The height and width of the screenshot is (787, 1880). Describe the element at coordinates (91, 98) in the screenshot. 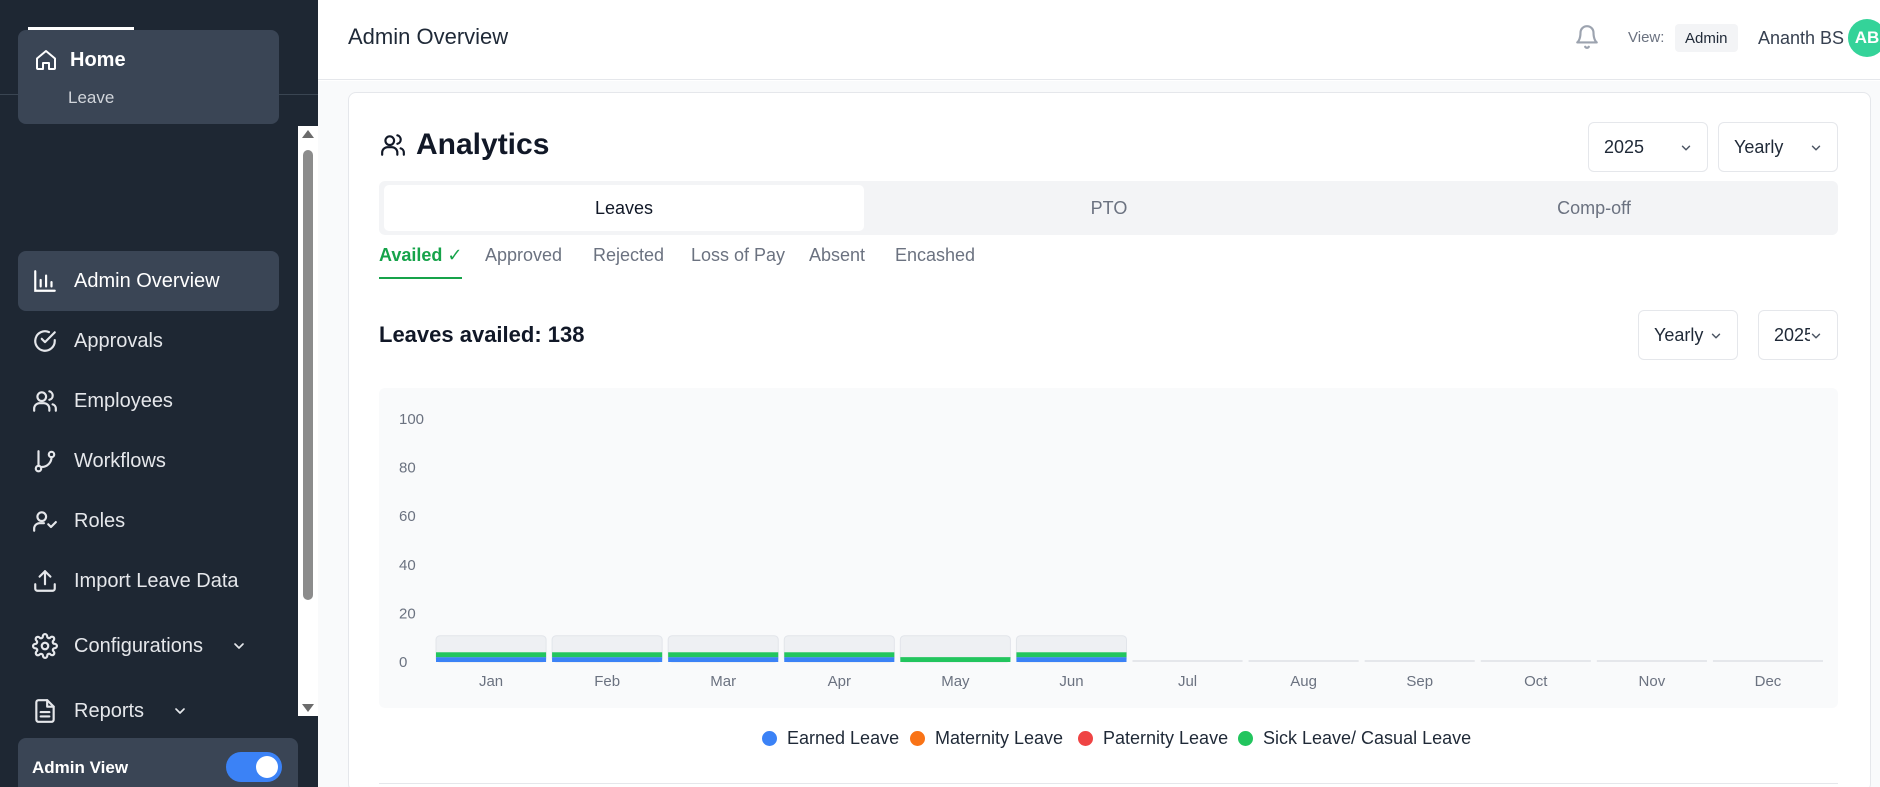

I see `sidebar-home-sub-leave: Leave` at that location.